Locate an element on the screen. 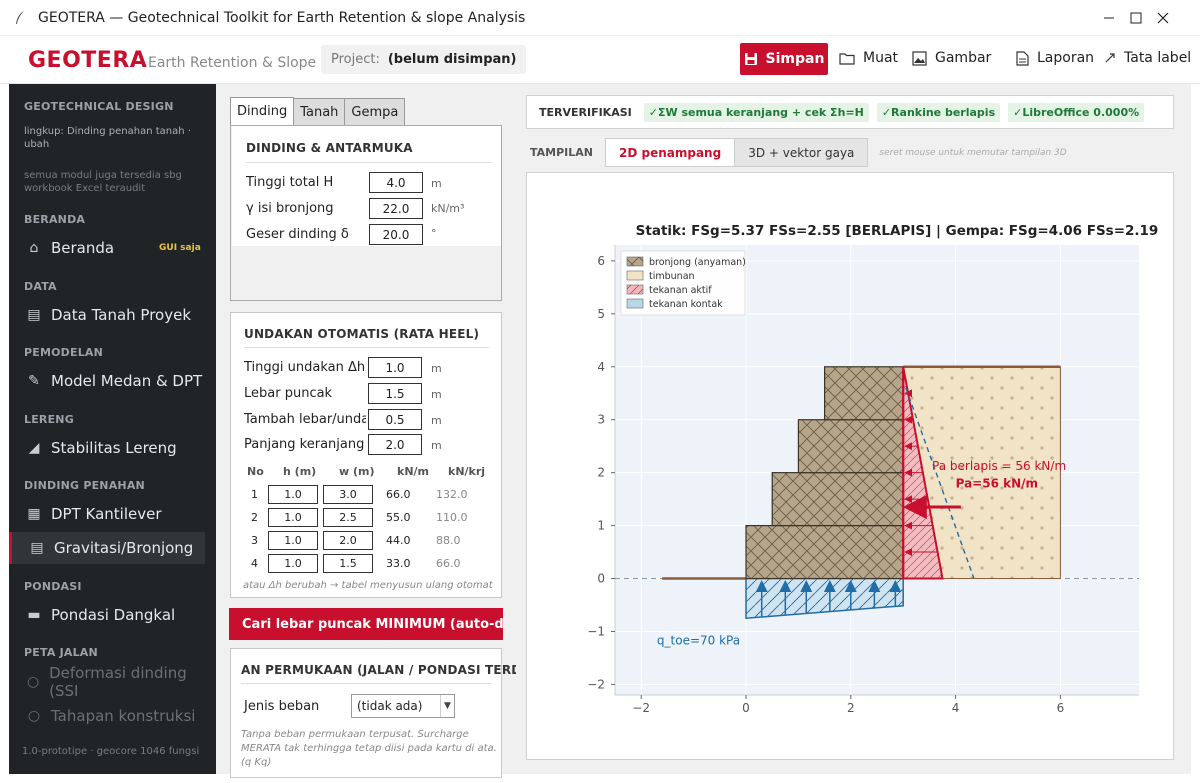  height-unit: m is located at coordinates (436, 183).